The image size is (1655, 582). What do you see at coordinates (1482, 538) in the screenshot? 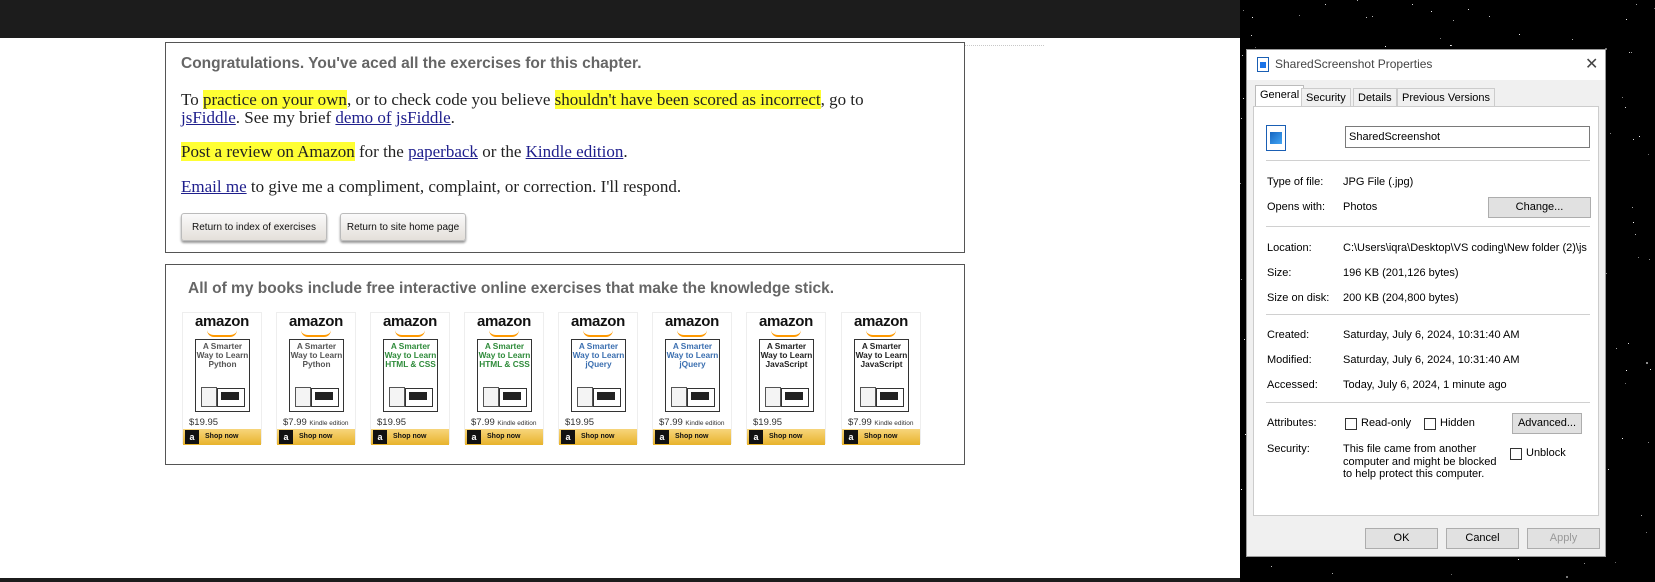
I see `cancel-button: Cancel` at bounding box center [1482, 538].